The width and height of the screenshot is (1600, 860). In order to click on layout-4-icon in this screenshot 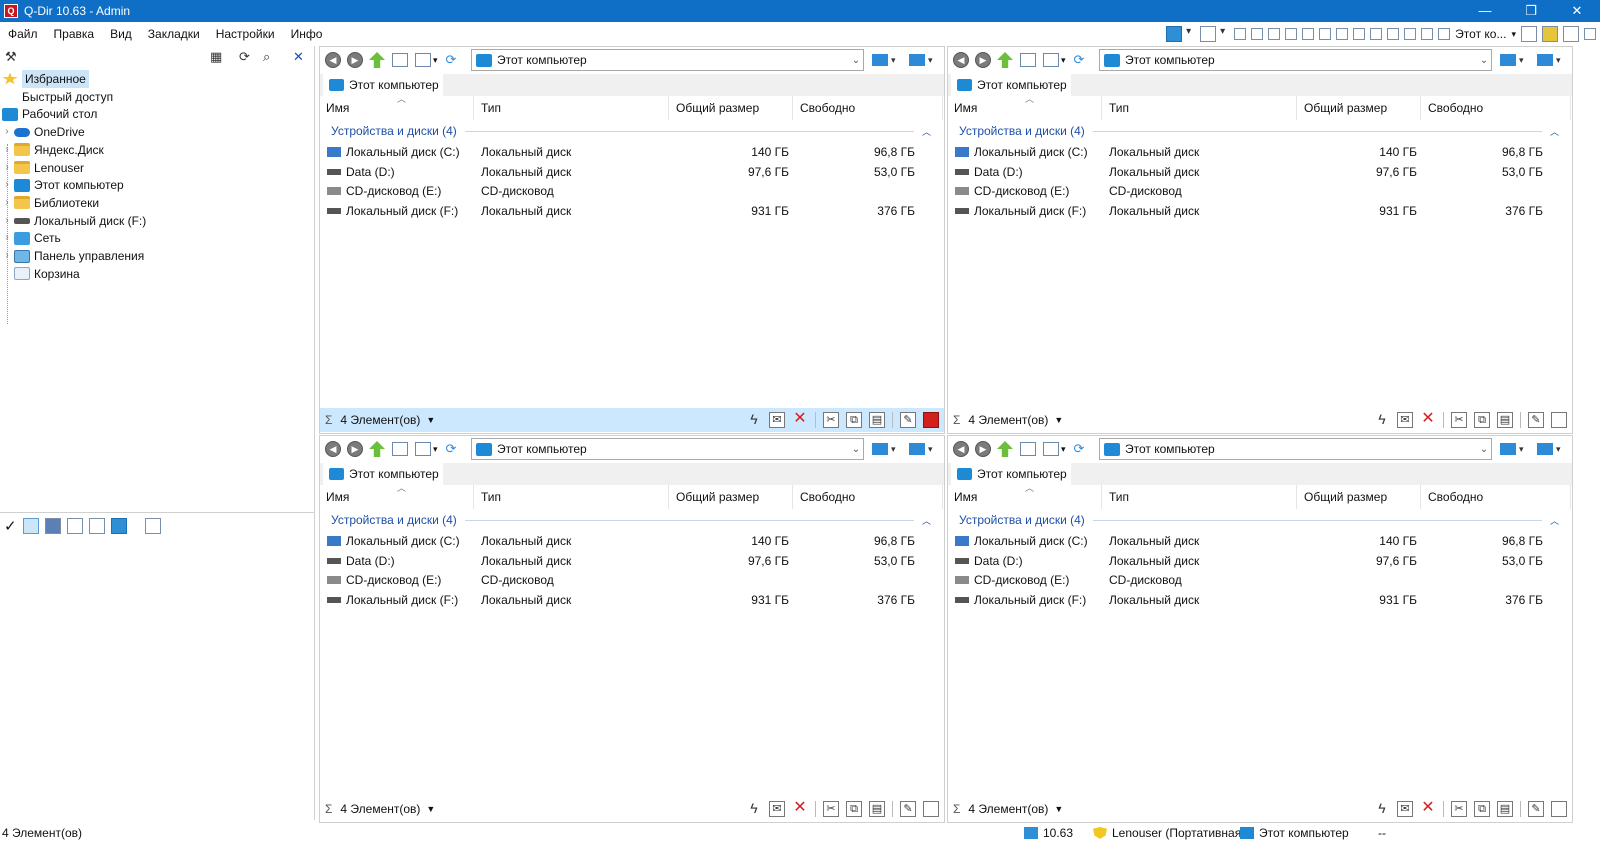, I will do `click(1291, 34)`.